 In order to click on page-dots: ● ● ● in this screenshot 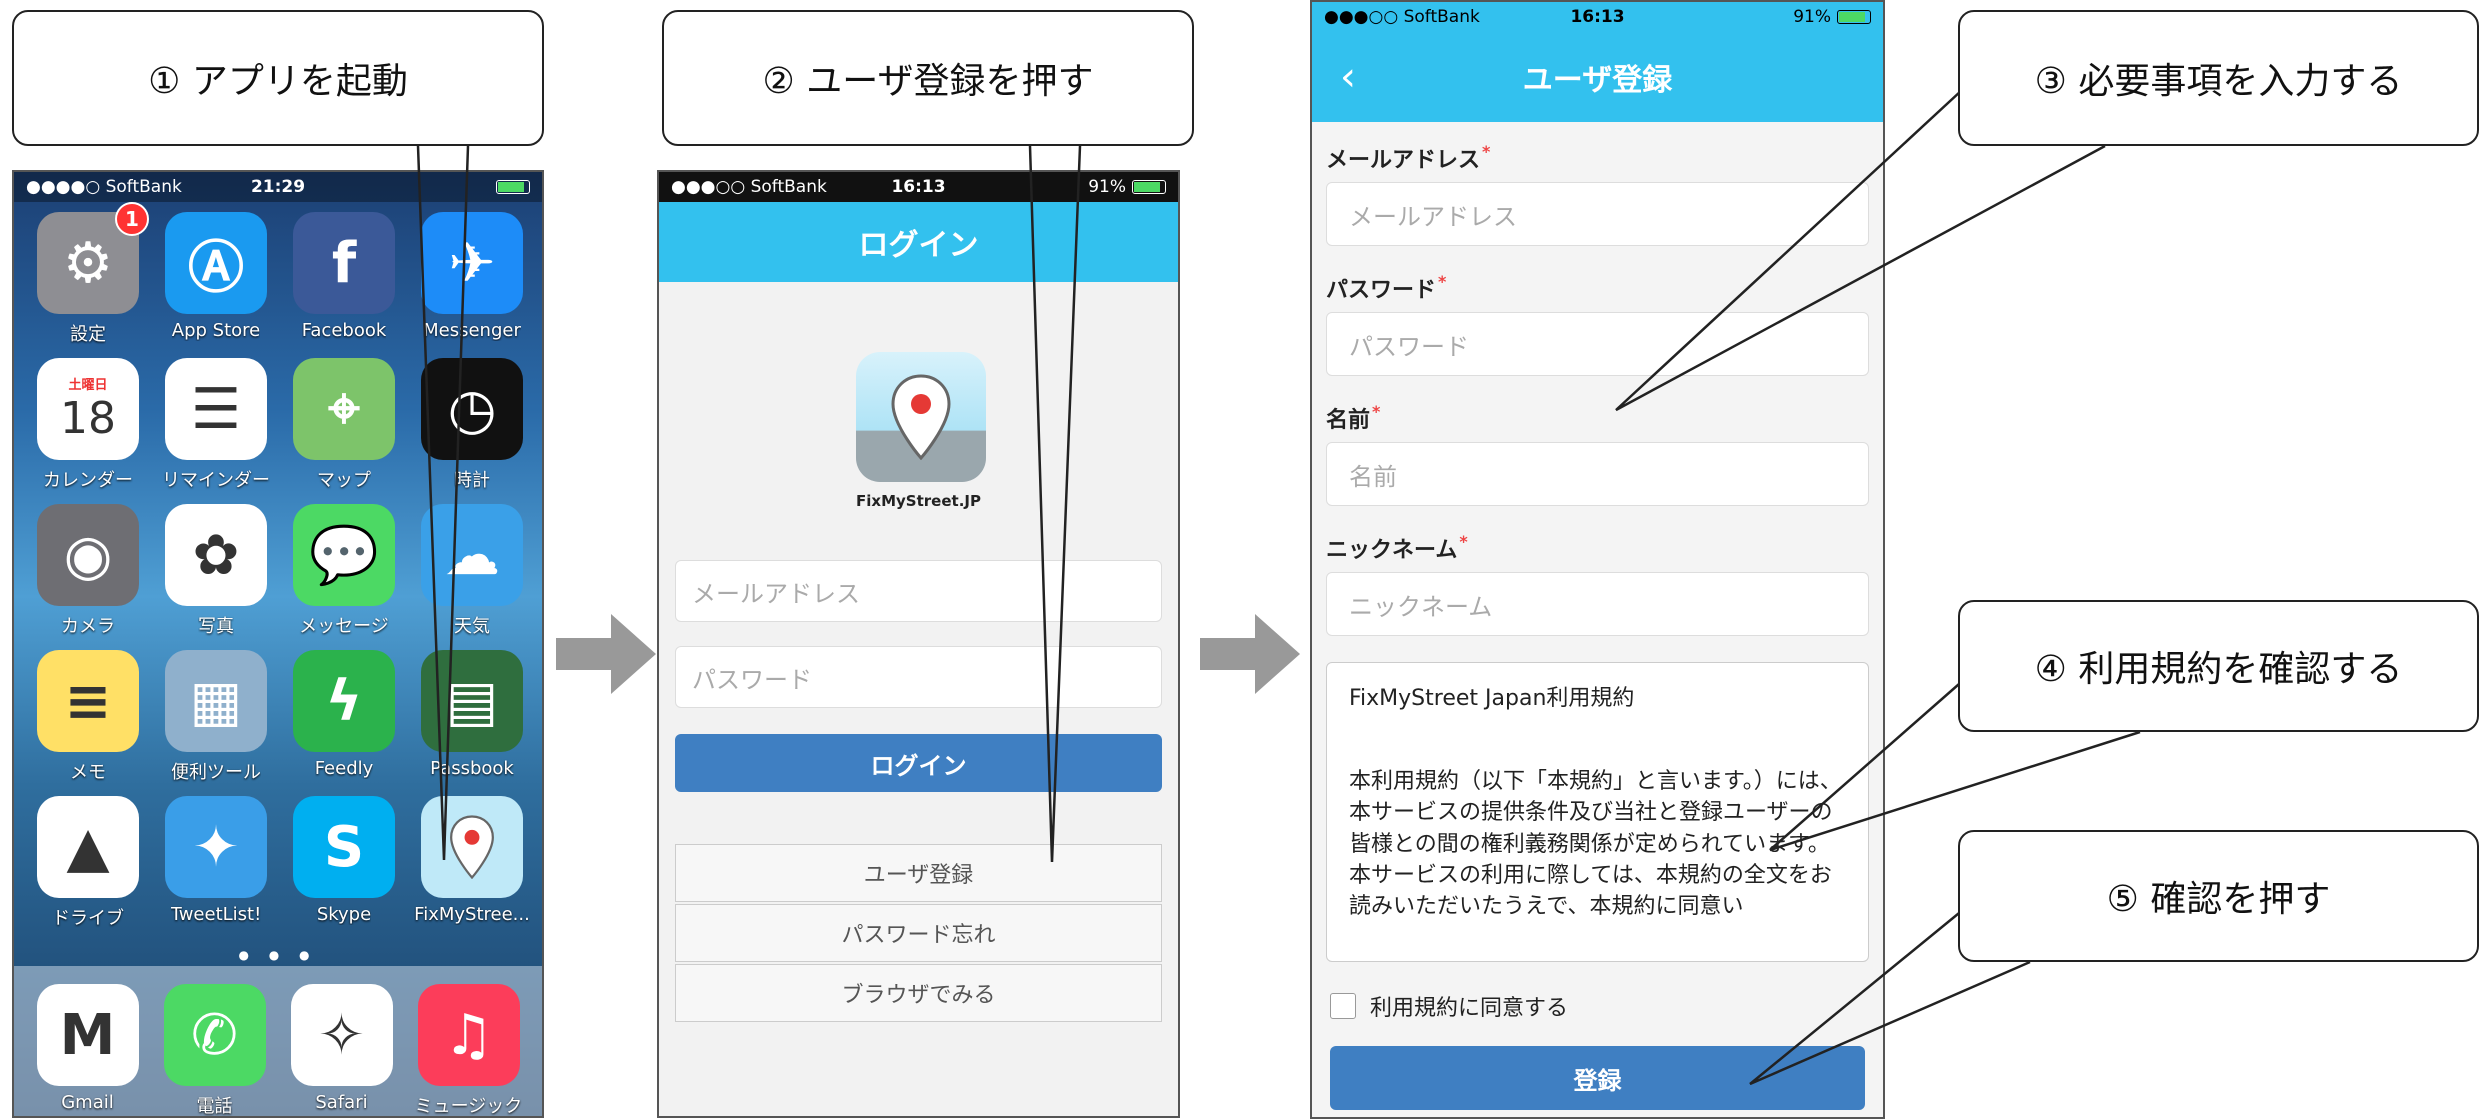, I will do `click(278, 955)`.